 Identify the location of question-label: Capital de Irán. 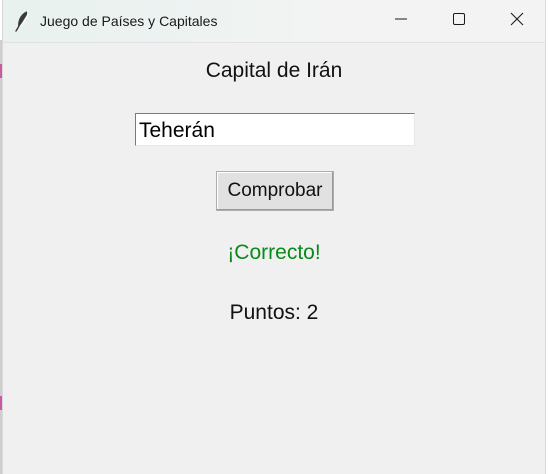
(274, 70).